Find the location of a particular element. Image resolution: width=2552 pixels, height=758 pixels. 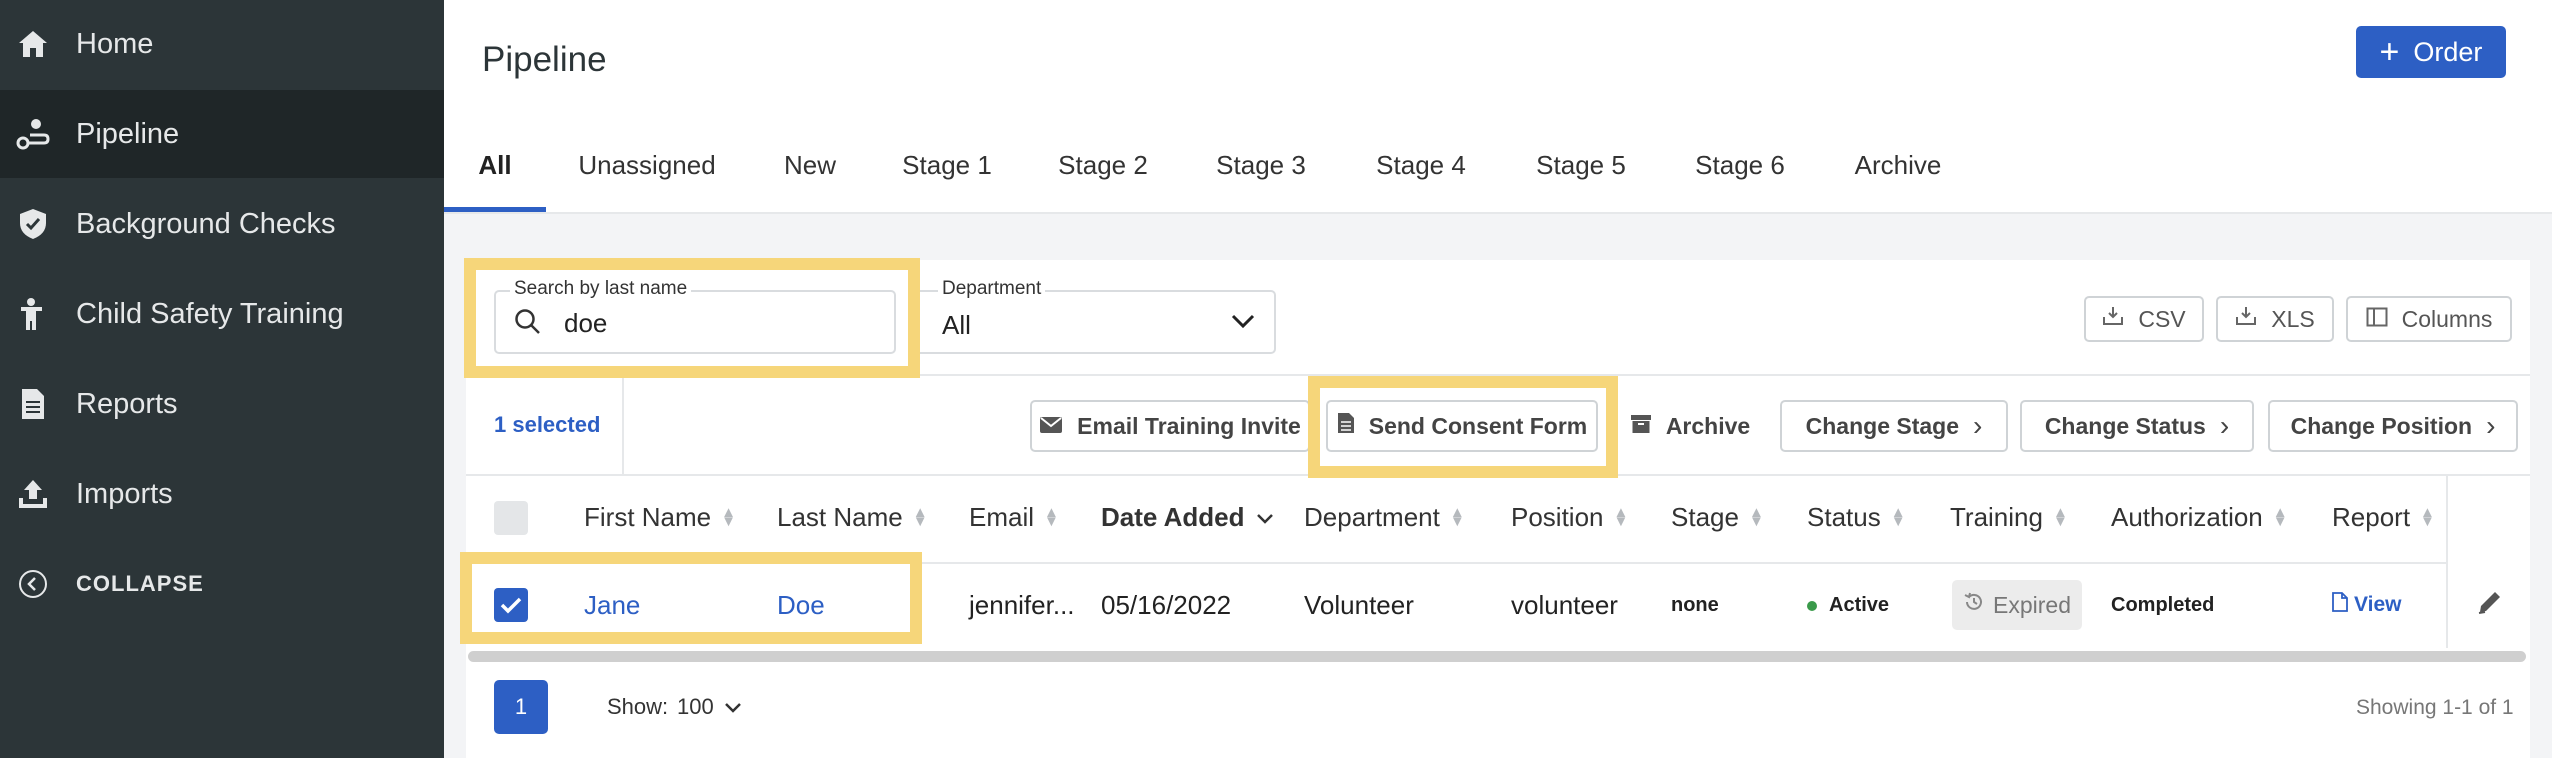

chevron-down-icon is located at coordinates (733, 707).